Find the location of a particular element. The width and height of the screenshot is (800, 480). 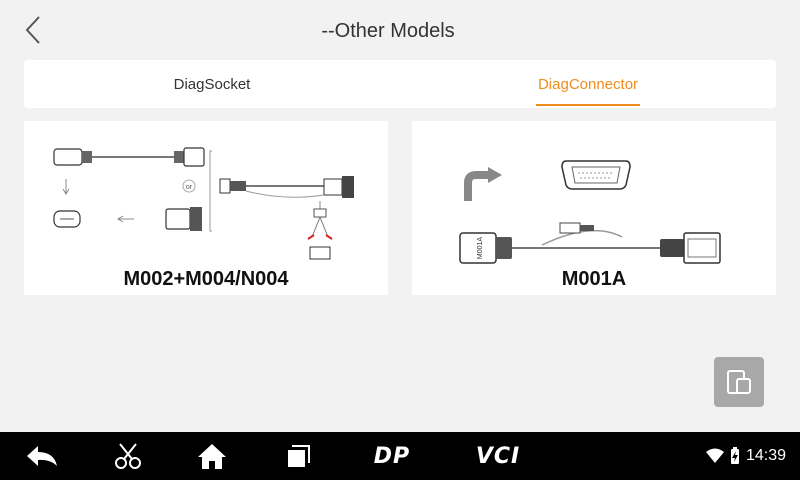

connector-illustration-m001a: M001A is located at coordinates (590, 212).